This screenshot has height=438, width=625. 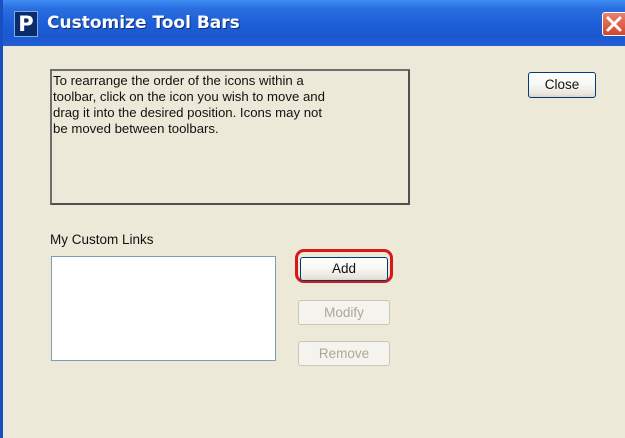 What do you see at coordinates (562, 85) in the screenshot?
I see `close-button: Close` at bounding box center [562, 85].